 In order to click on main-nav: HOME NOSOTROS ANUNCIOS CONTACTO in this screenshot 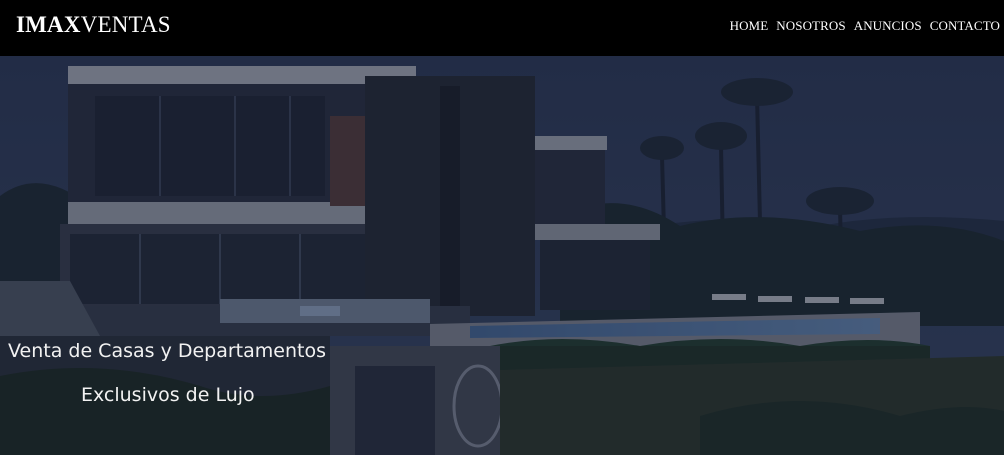, I will do `click(865, 26)`.